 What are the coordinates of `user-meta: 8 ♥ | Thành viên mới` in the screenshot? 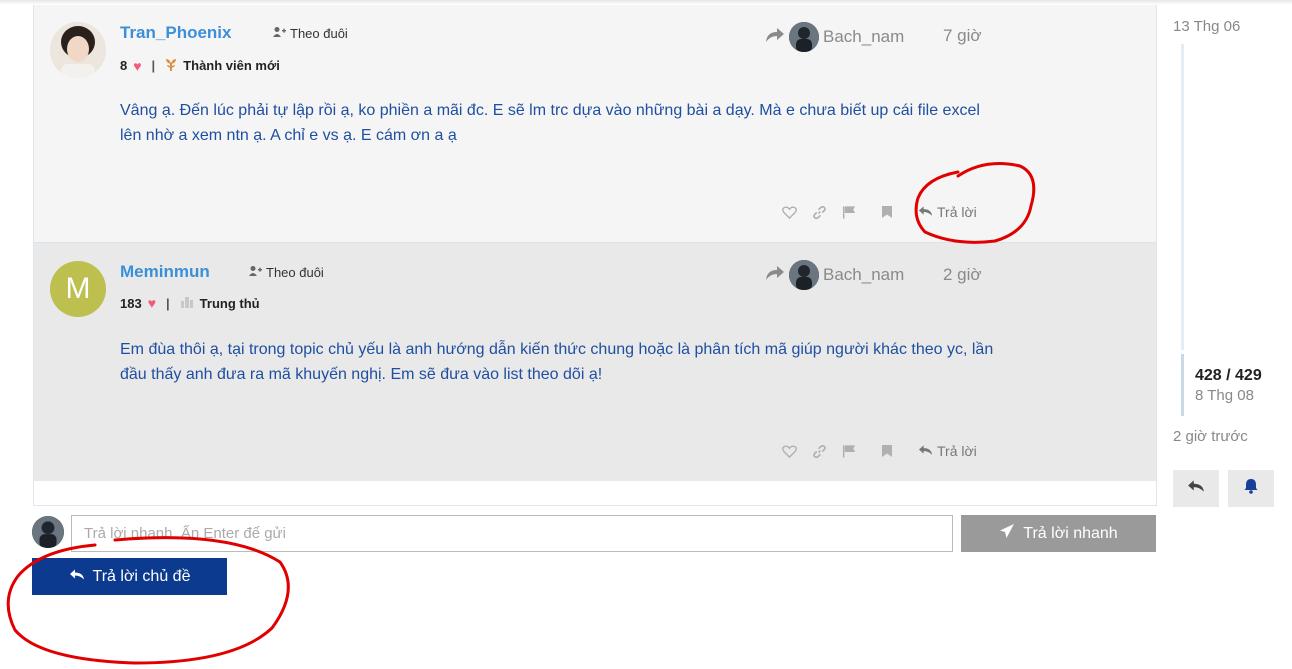 It's located at (200, 65).